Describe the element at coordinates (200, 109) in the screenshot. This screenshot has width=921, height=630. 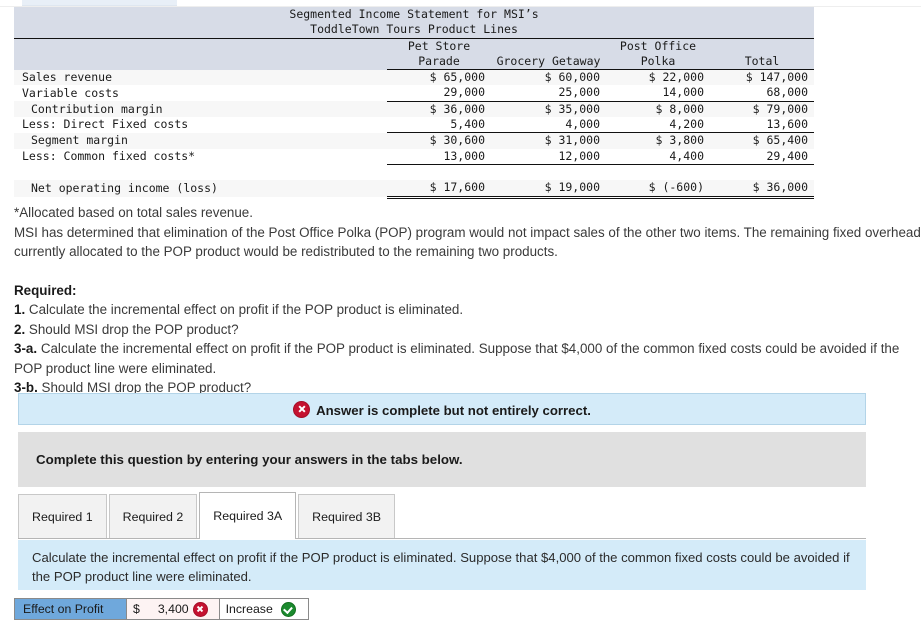
I see `row-label-contribution-margin: Contribution margin` at that location.